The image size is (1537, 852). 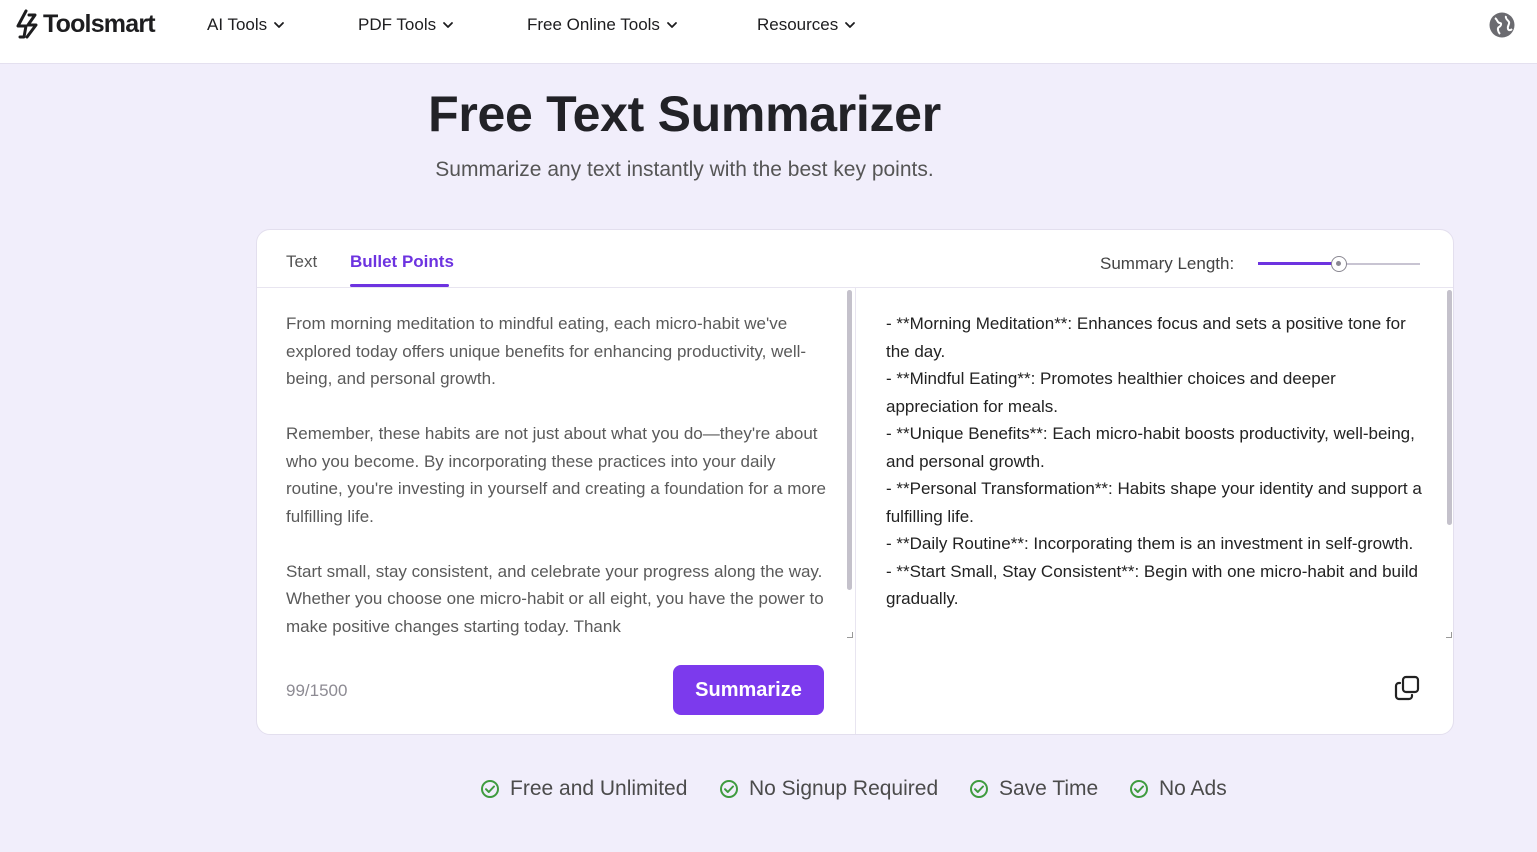 What do you see at coordinates (855, 259) in the screenshot?
I see `card-header: Text Bullet Points Summary Length:` at bounding box center [855, 259].